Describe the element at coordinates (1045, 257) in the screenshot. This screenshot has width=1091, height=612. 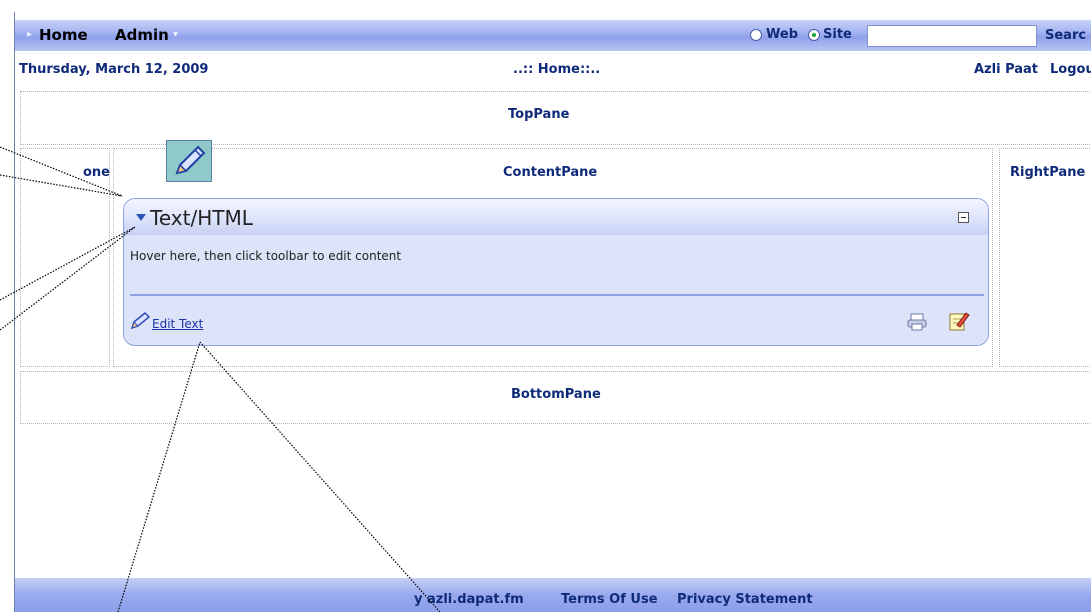
I see `right-pane: RightPane` at that location.